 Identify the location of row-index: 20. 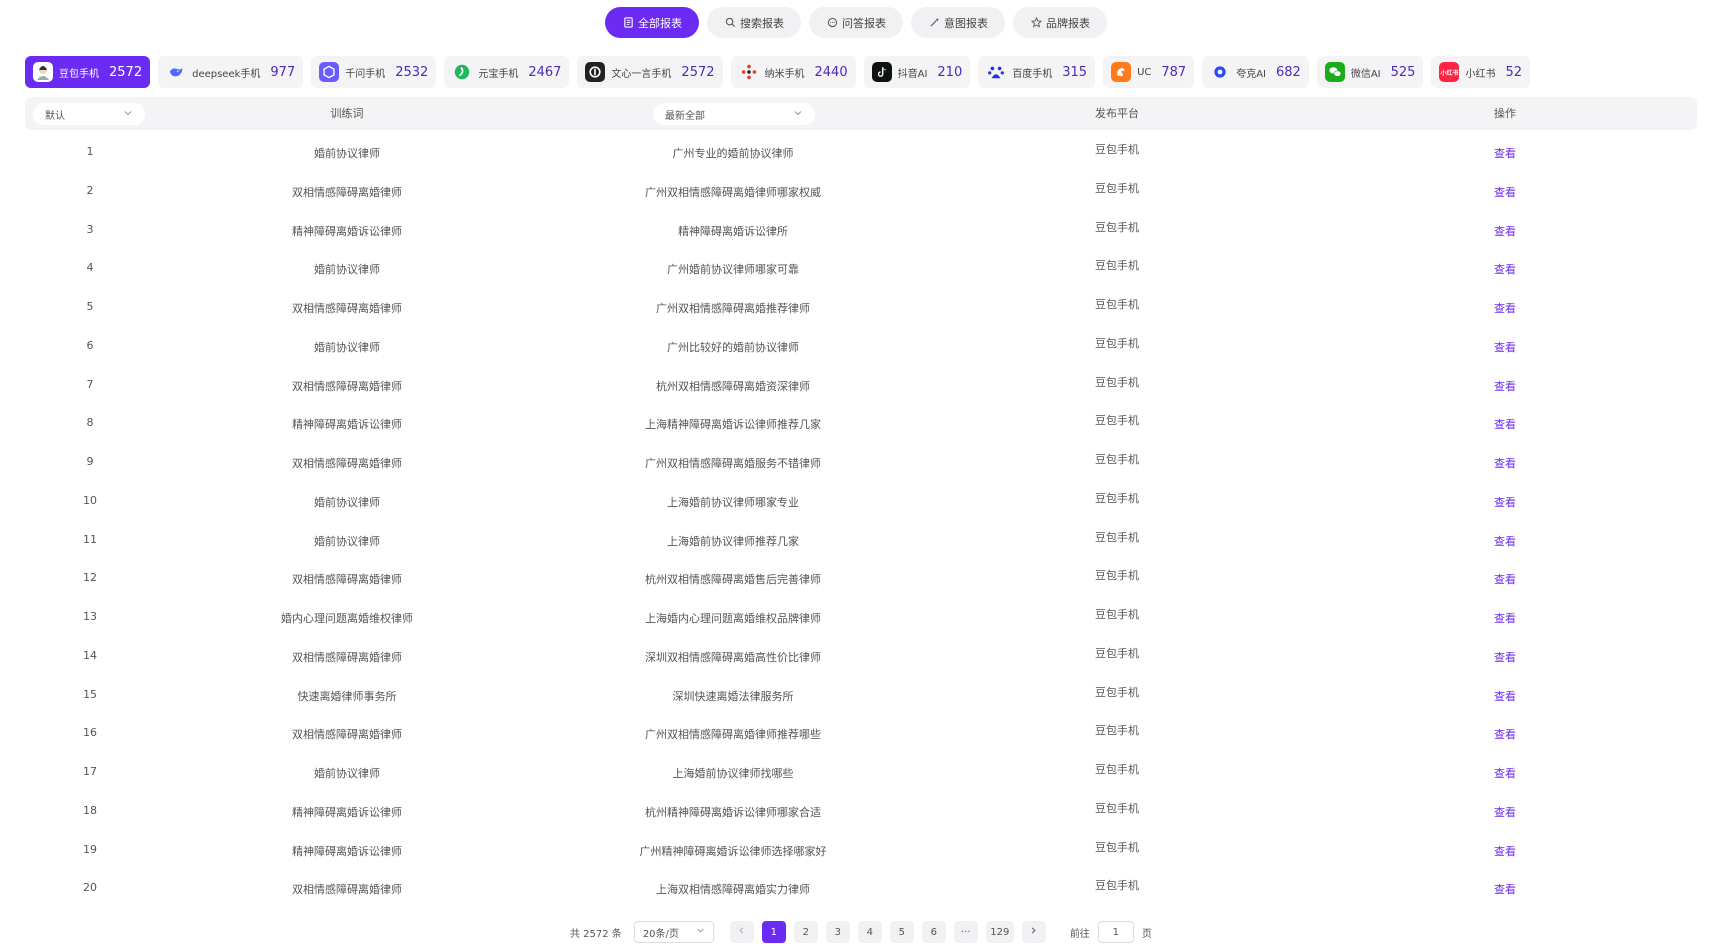
(90, 888).